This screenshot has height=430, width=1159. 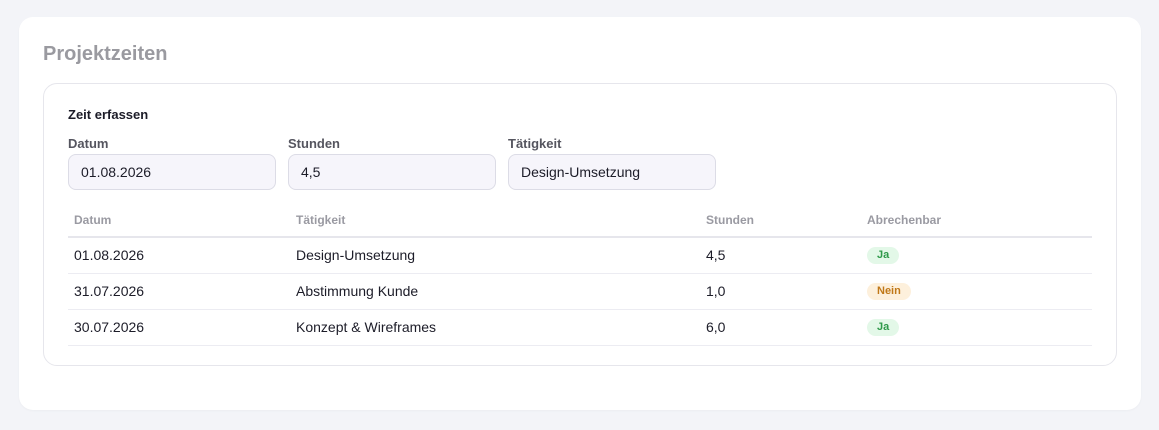 I want to click on activity-field: Tätigkeit, so click(x=612, y=163).